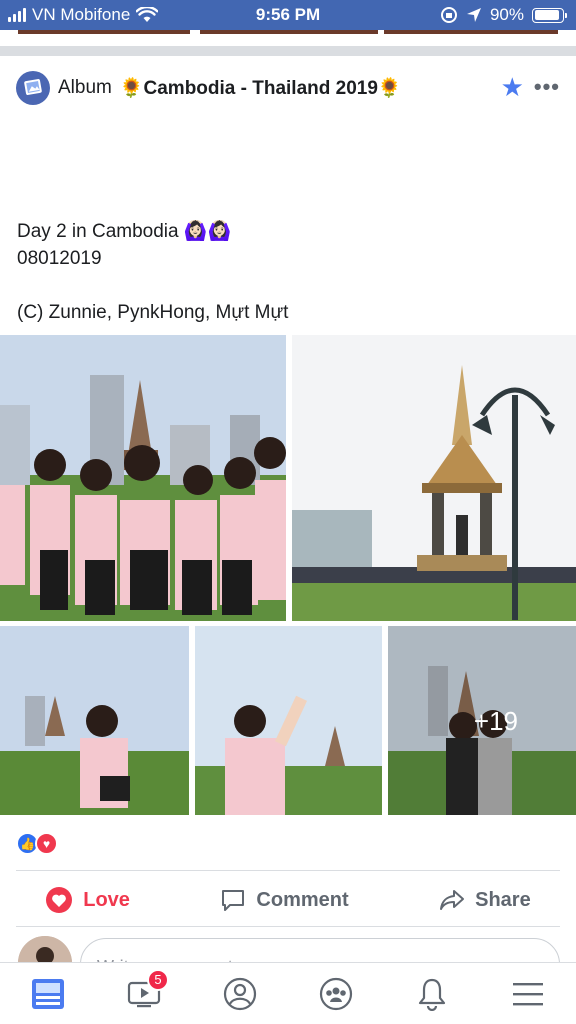 The image size is (576, 1024). I want to click on comment-button: Comment, so click(284, 900).